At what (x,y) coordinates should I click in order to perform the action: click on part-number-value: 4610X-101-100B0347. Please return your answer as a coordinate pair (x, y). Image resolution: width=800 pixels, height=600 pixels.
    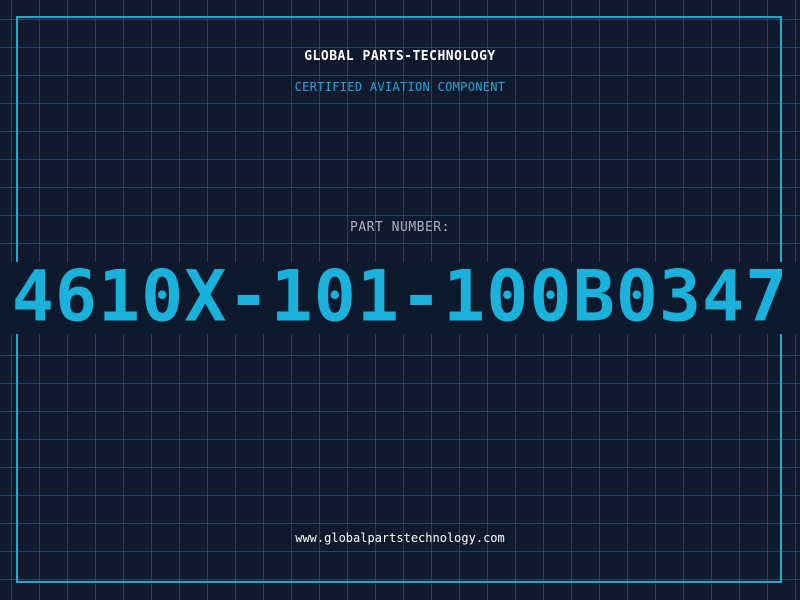
    Looking at the image, I should click on (400, 298).